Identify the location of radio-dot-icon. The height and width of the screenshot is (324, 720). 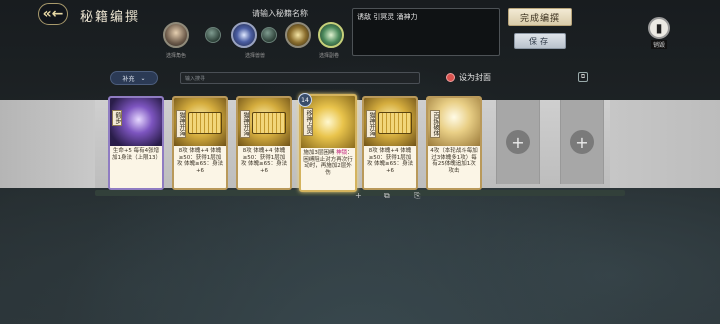
(450, 77).